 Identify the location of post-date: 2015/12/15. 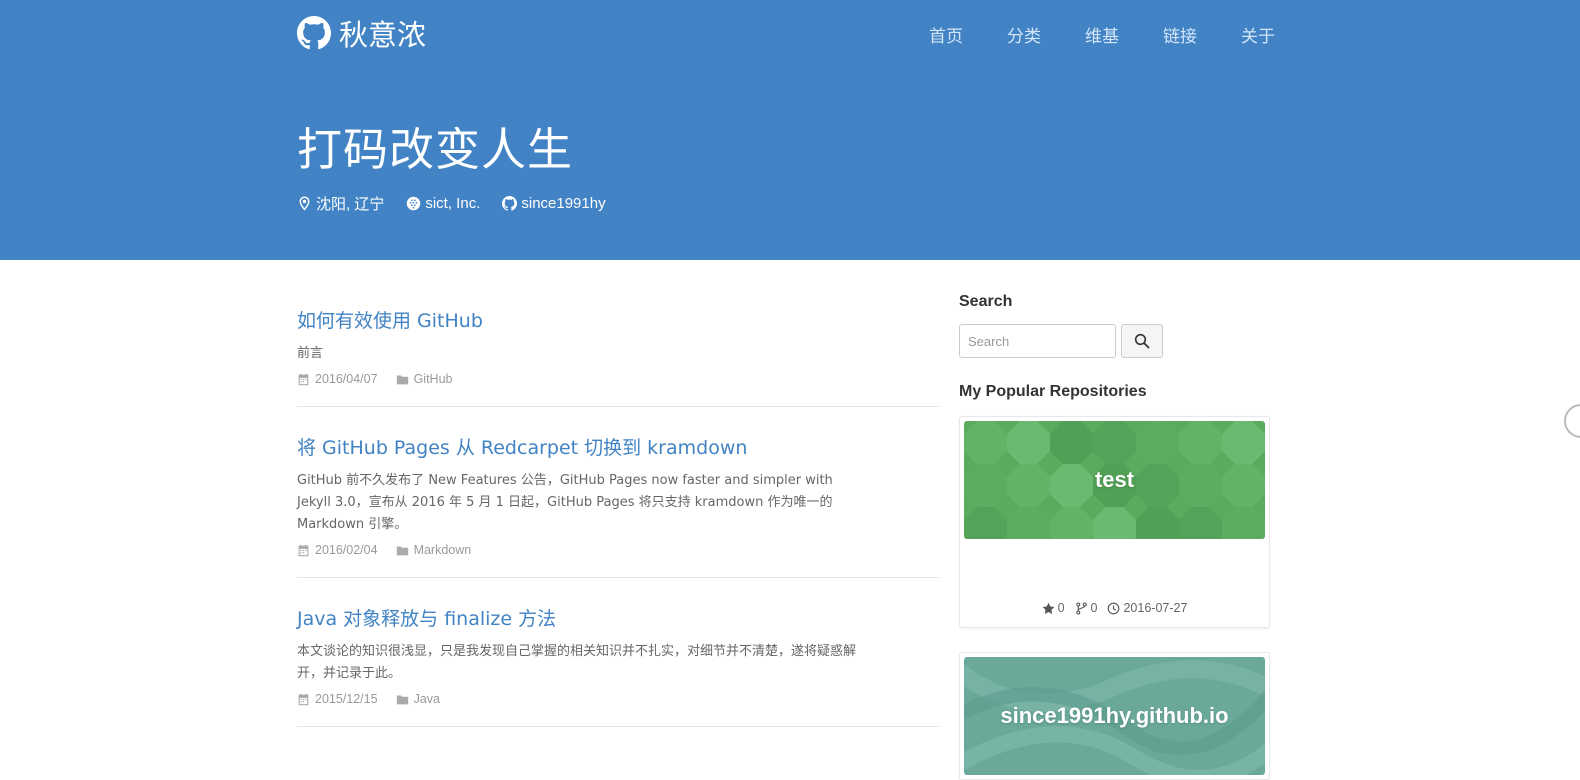
(337, 699).